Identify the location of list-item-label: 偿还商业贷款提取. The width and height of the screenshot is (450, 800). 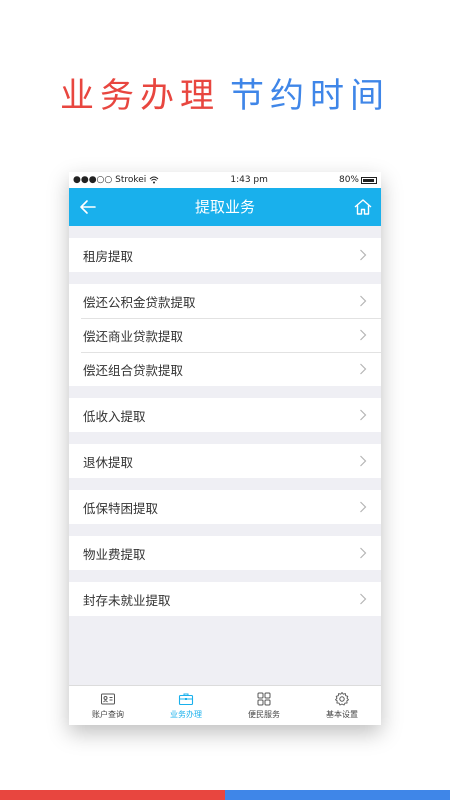
(133, 336).